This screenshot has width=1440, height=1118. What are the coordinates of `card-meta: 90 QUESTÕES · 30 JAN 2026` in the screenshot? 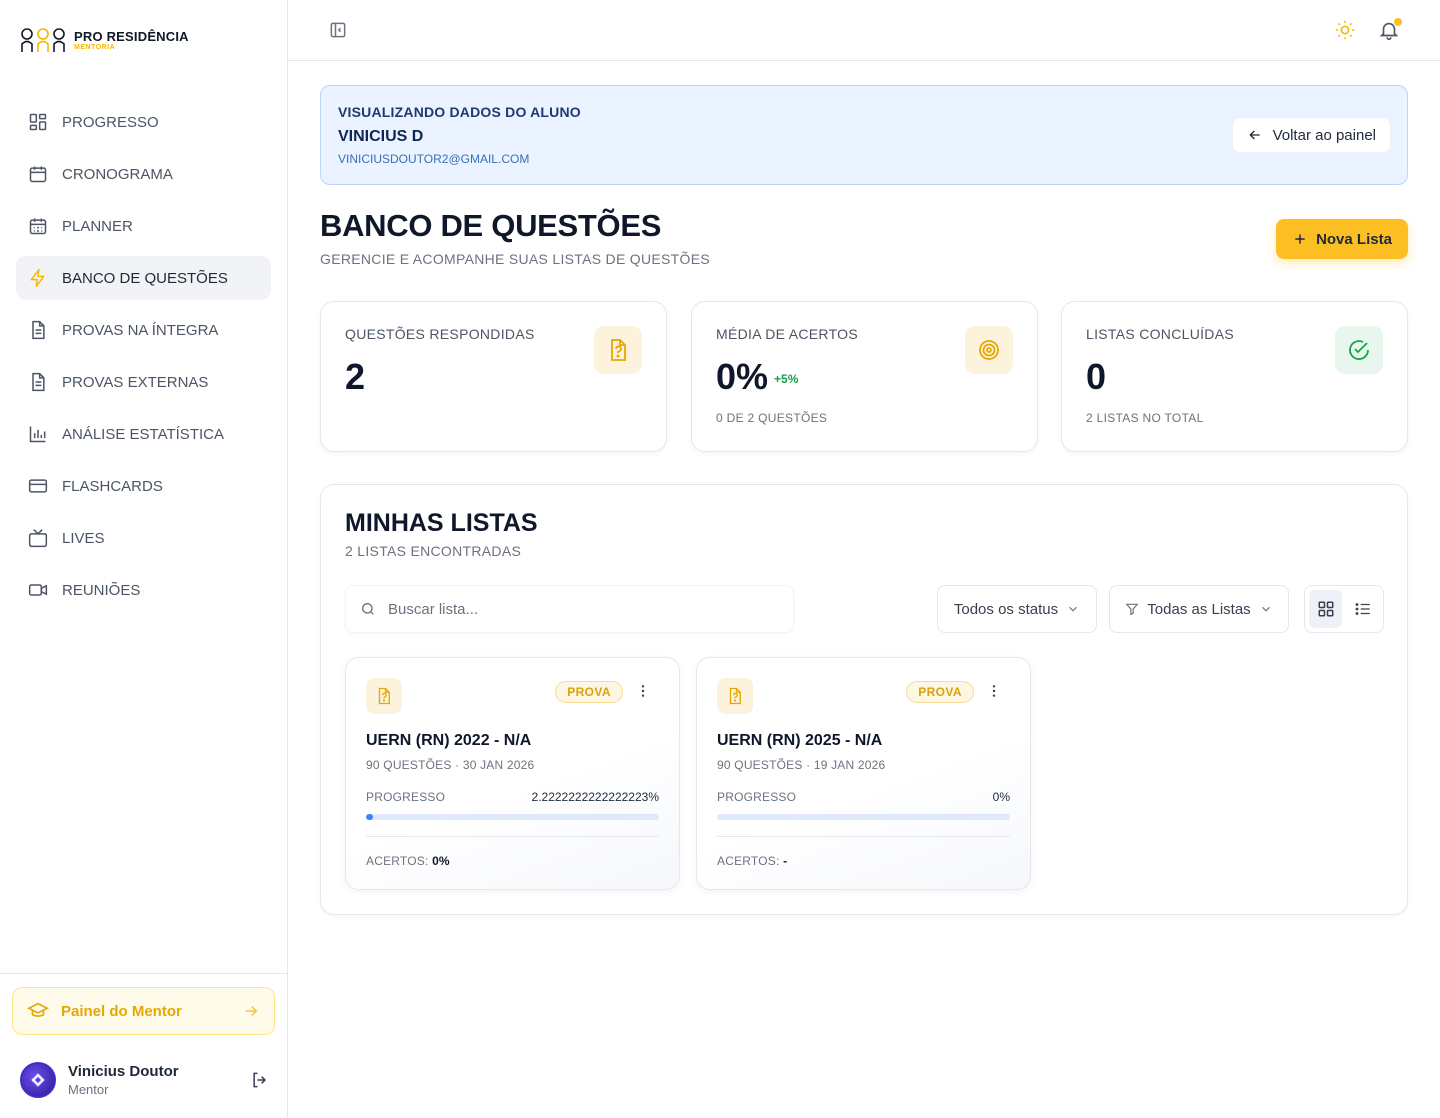 It's located at (450, 765).